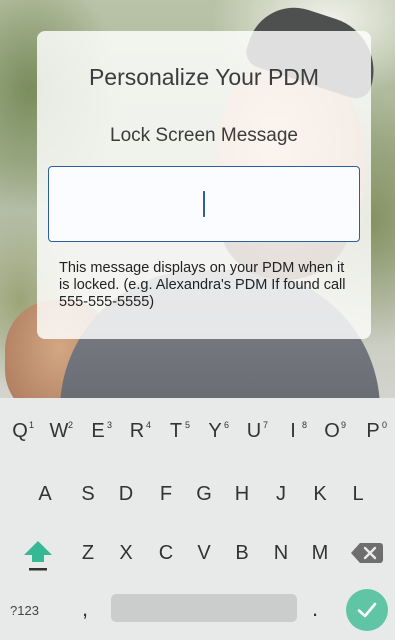 The image size is (395, 640). What do you see at coordinates (204, 77) in the screenshot?
I see `dialog-title: Personalize Your PDM` at bounding box center [204, 77].